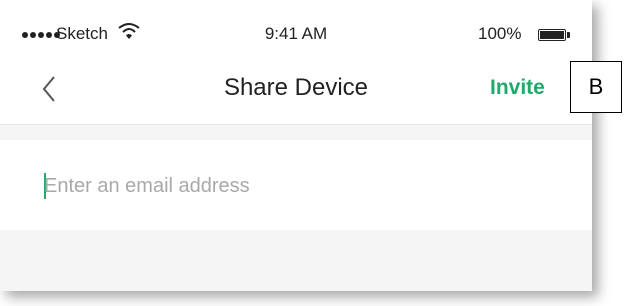 This screenshot has width=627, height=306. Describe the element at coordinates (294, 186) in the screenshot. I see `email-field` at that location.